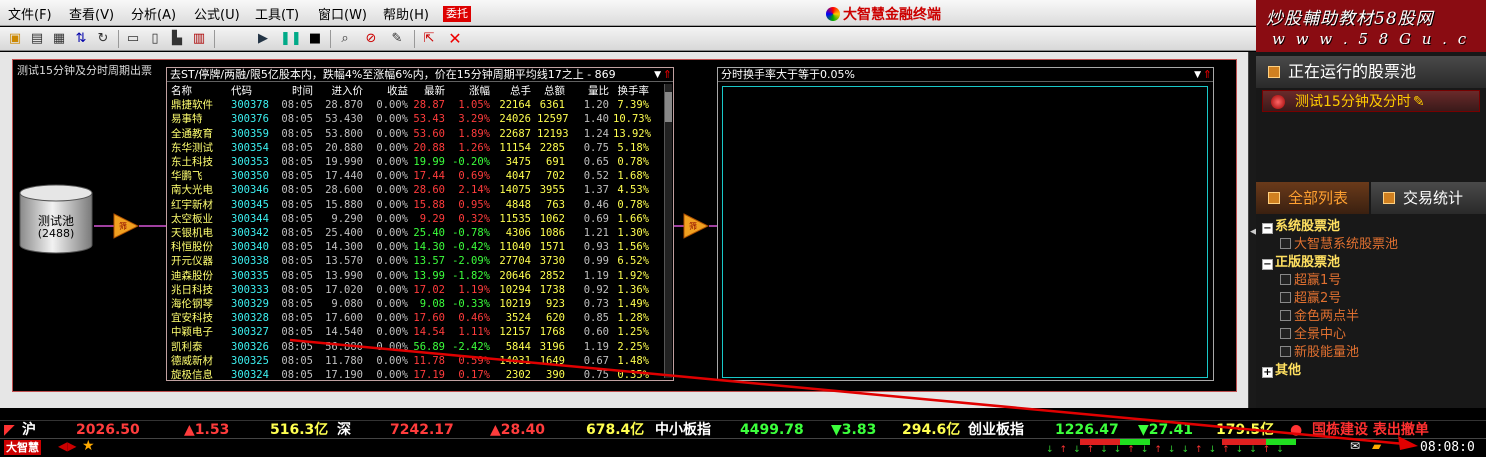 The height and width of the screenshot is (457, 1486). What do you see at coordinates (103, 39) in the screenshot?
I see `refresh-icon: ↻` at bounding box center [103, 39].